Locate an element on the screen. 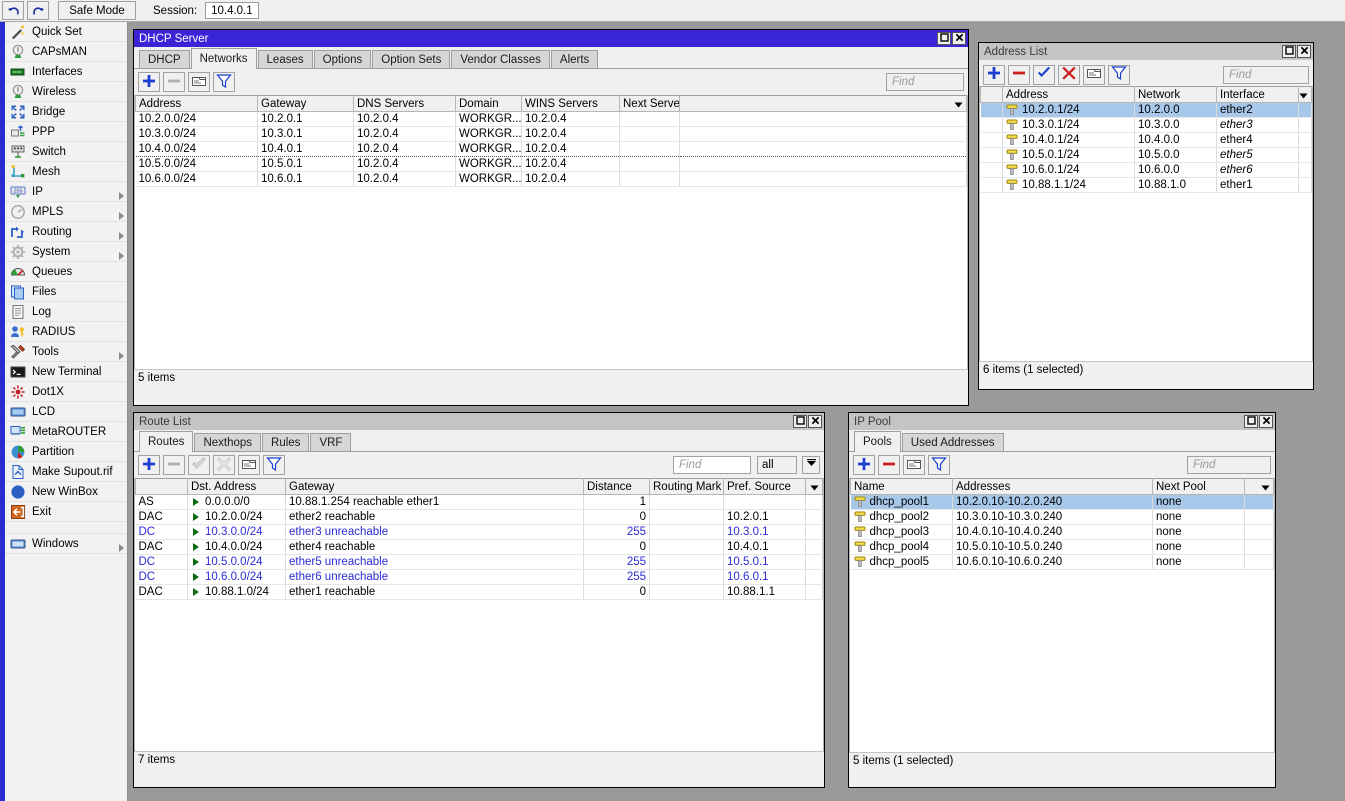 This screenshot has width=1345, height=801. tab-networks: Networks is located at coordinates (223, 58).